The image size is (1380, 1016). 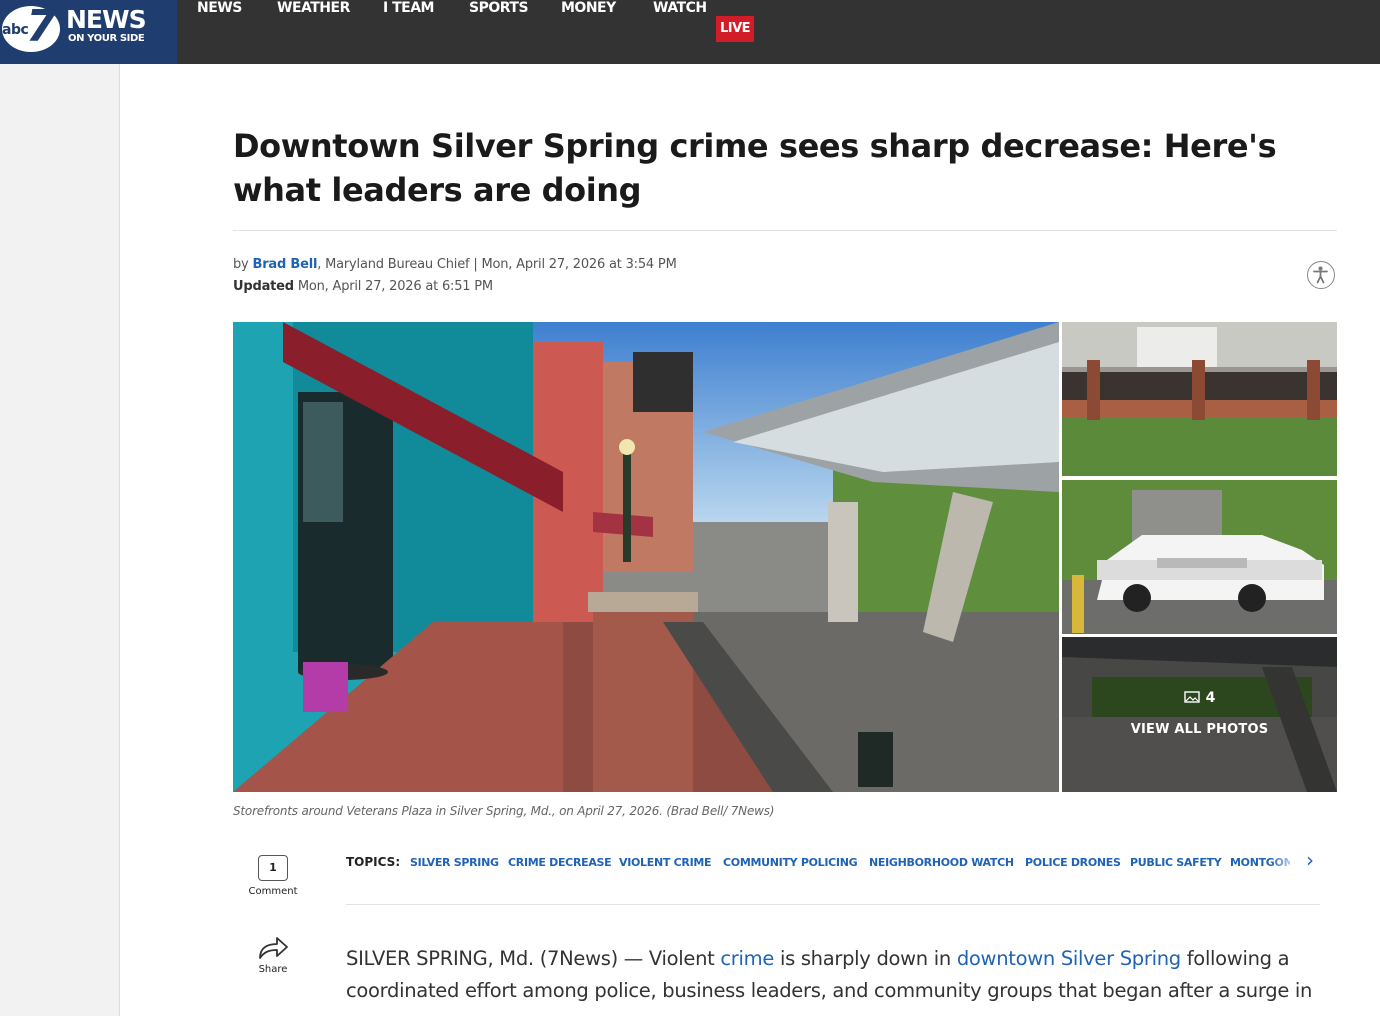 What do you see at coordinates (1199, 714) in the screenshot?
I see `gallery-overlay` at bounding box center [1199, 714].